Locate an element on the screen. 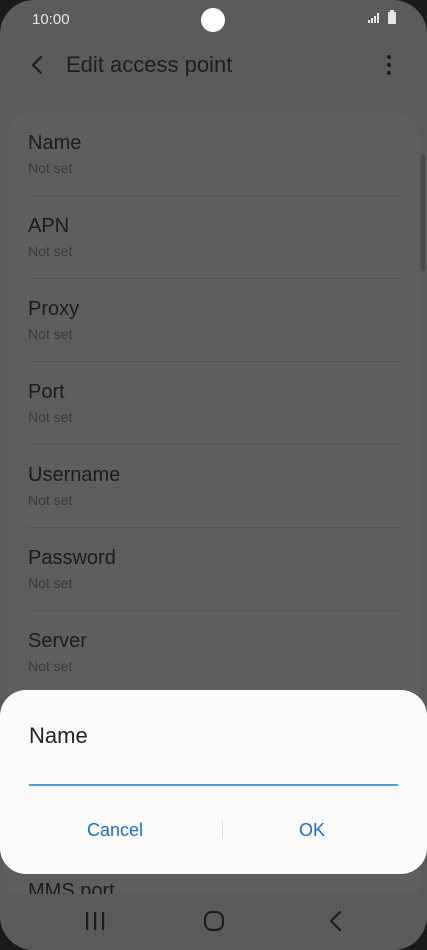 This screenshot has width=427, height=950. field-password: Password Not set is located at coordinates (215, 569).